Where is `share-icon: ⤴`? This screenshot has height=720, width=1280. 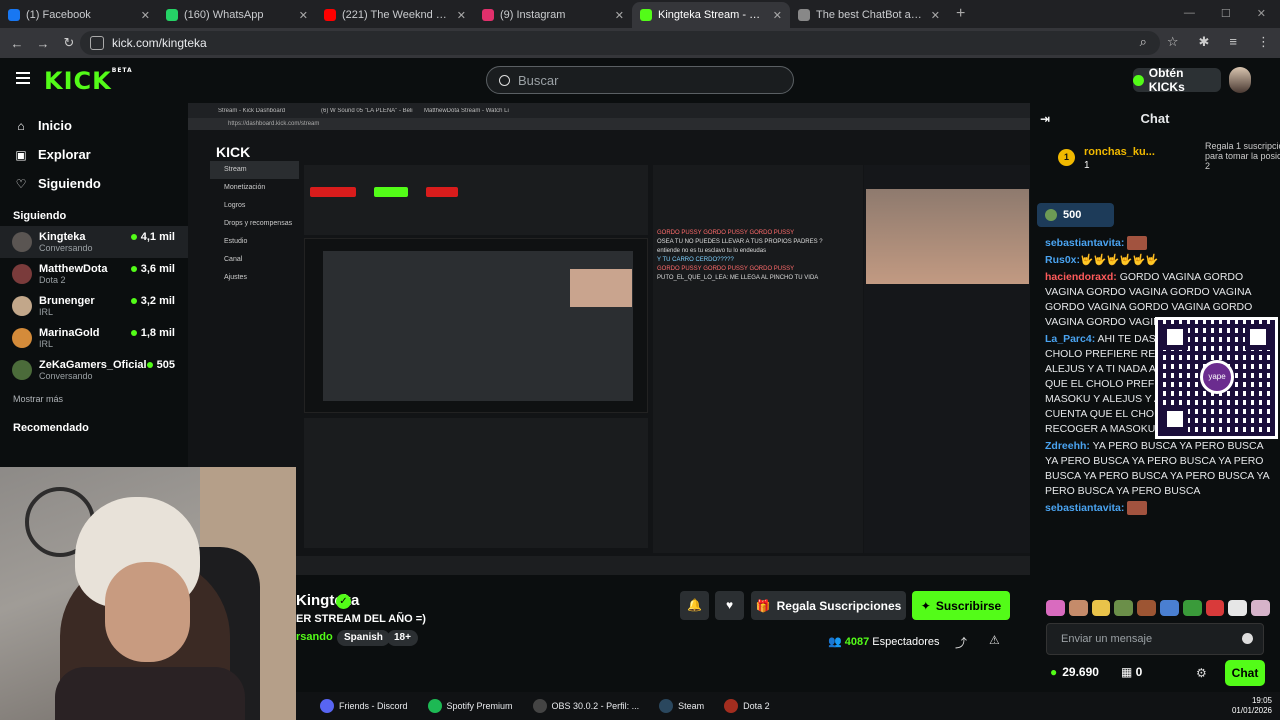
share-icon: ⤴ is located at coordinates (961, 642).